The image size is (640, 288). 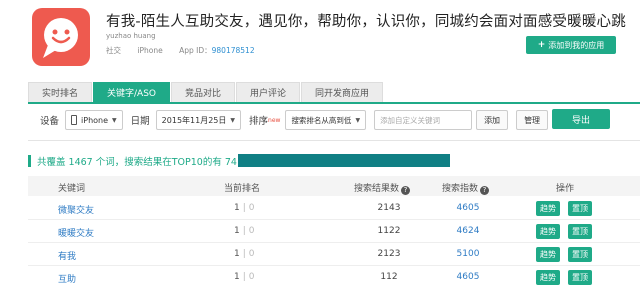 What do you see at coordinates (50, 121) in the screenshot?
I see `device-label: 设备` at bounding box center [50, 121].